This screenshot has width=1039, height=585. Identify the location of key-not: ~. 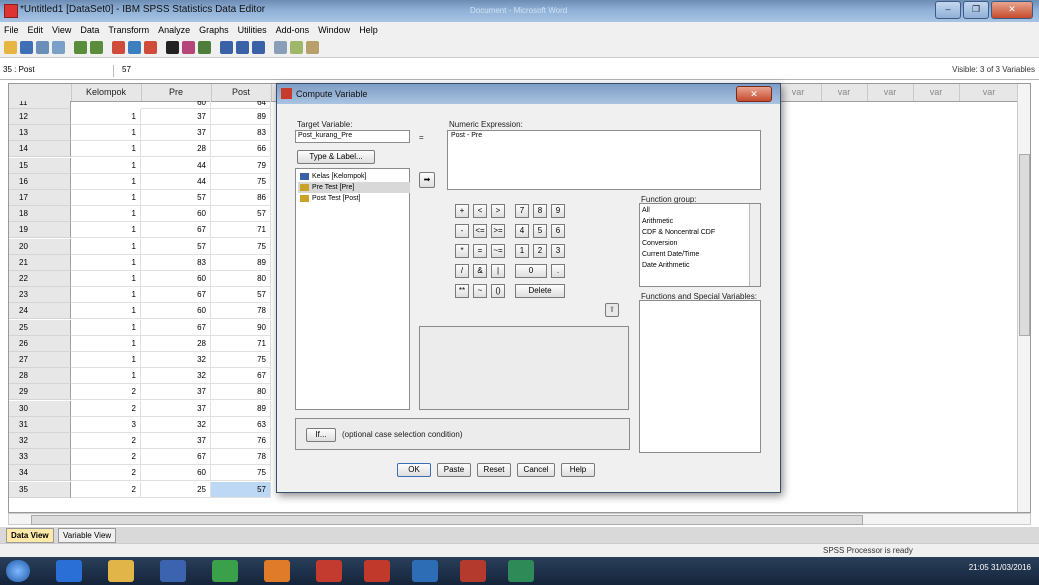
(480, 291).